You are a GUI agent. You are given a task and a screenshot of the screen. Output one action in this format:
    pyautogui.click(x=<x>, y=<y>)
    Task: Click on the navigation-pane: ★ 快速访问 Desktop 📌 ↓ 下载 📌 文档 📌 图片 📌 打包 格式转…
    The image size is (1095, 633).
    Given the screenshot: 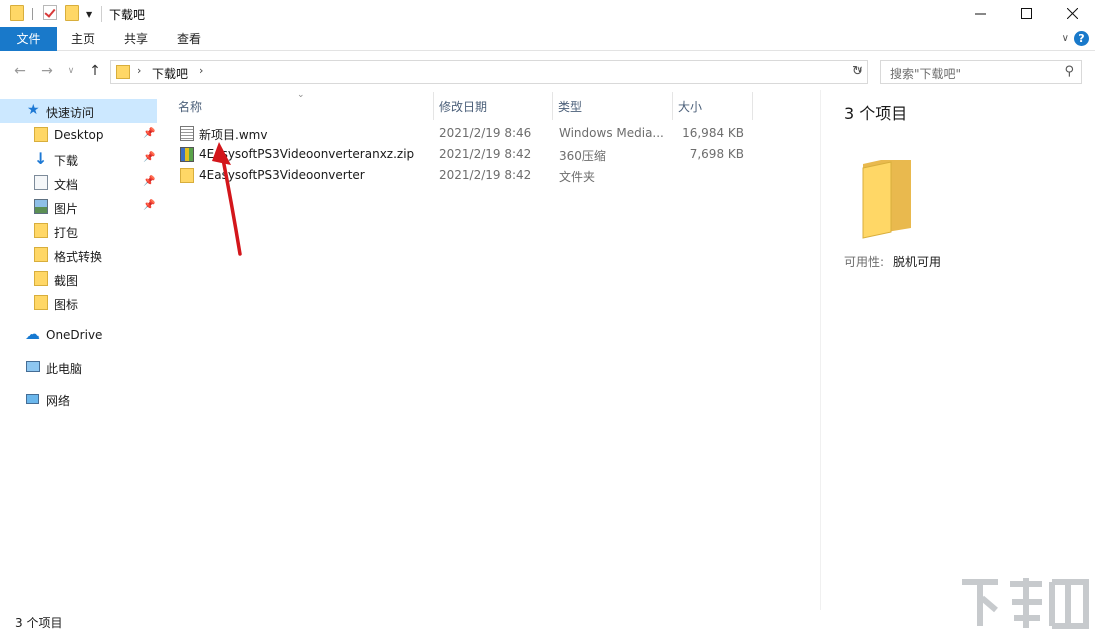 What is the action you would take?
    pyautogui.click(x=79, y=350)
    